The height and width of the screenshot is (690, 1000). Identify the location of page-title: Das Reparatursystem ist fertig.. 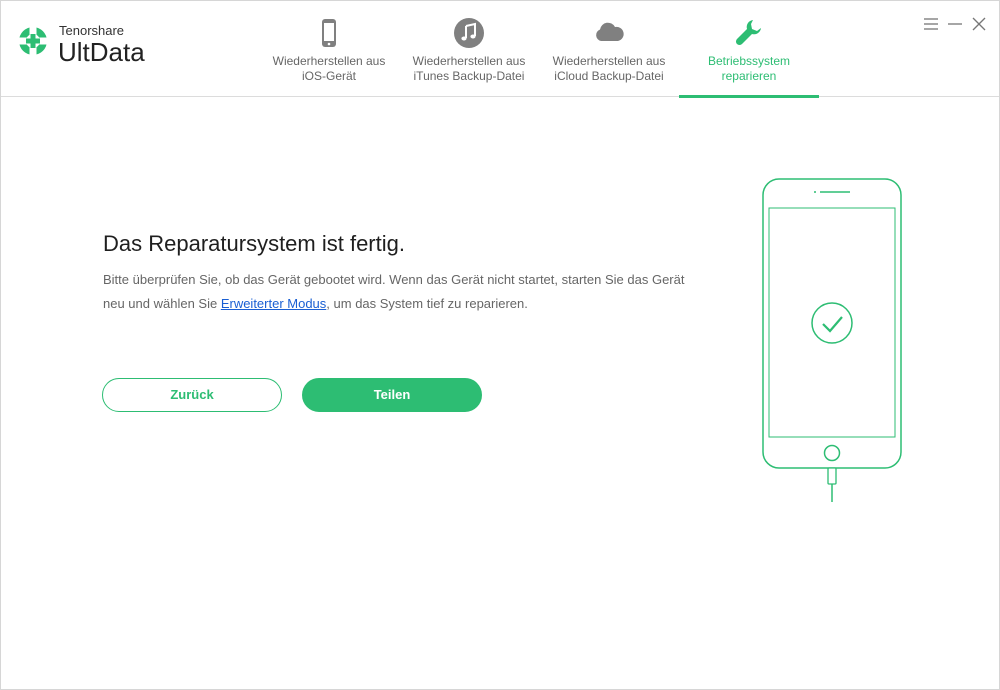
(254, 243).